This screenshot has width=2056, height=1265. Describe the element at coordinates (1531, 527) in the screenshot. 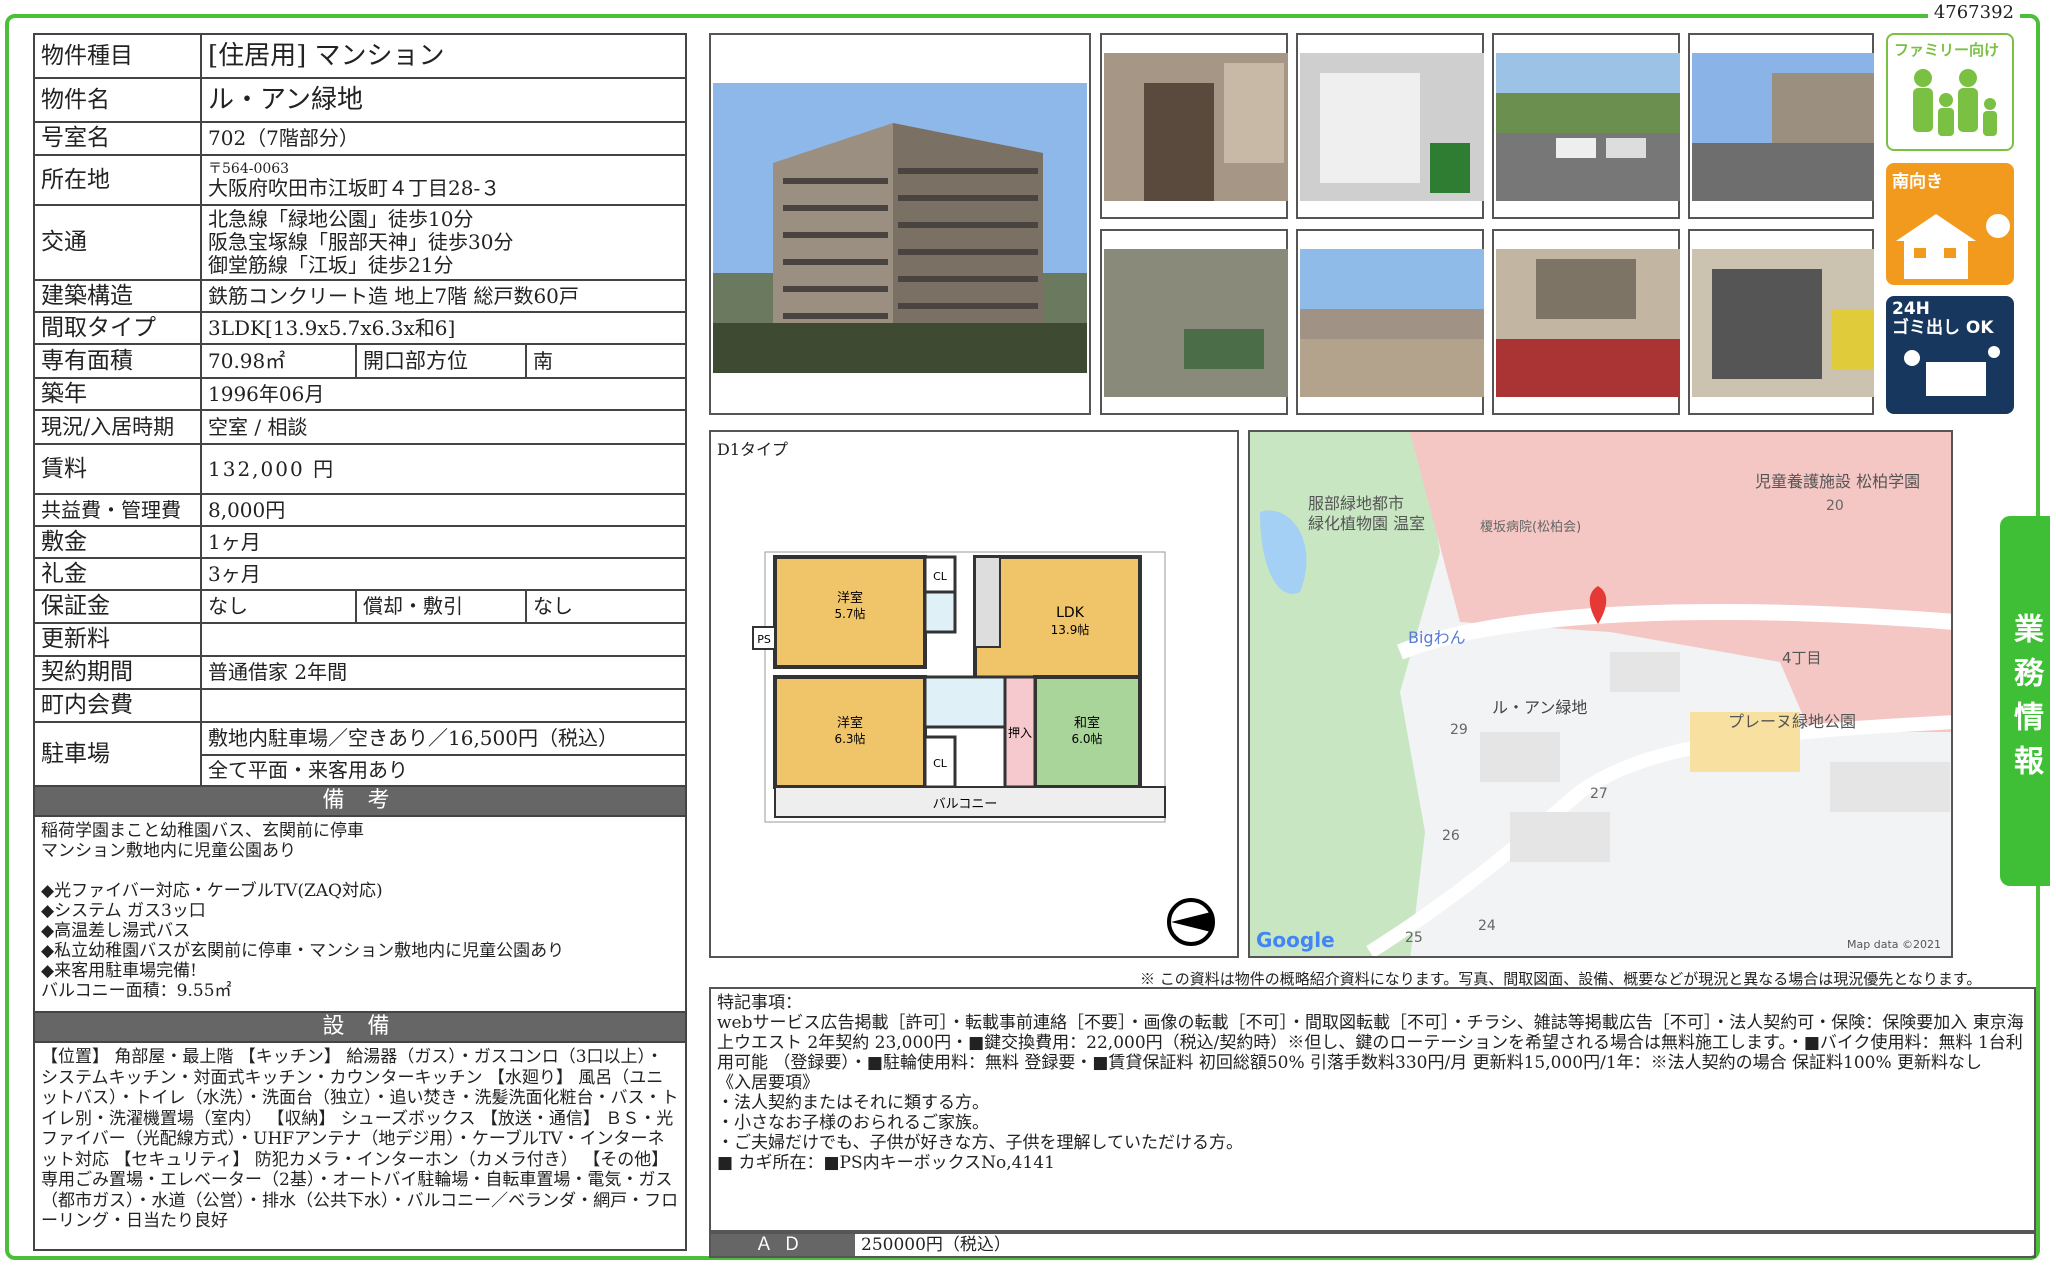

I see `hospital-label: 榎坂病院(松柏会)` at that location.